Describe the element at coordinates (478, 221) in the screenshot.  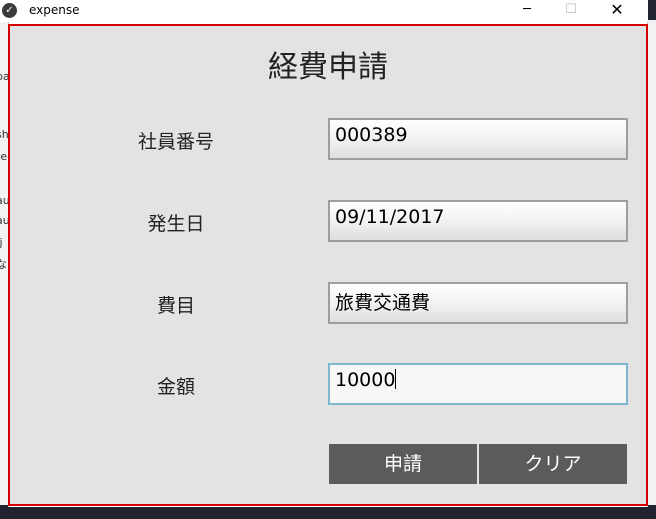
I see `date-input: 09/11/2017` at that location.